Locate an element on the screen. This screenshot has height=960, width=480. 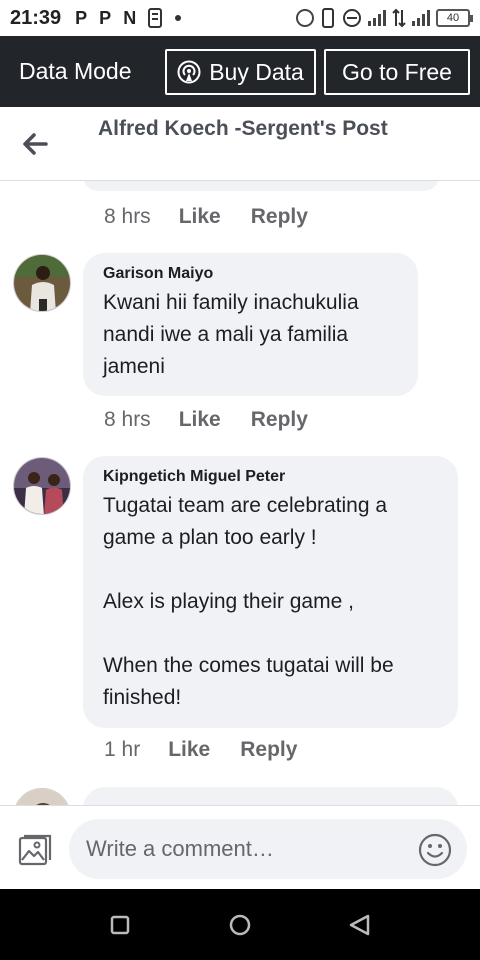
data-mode-label: Data Mode is located at coordinates (75, 71).